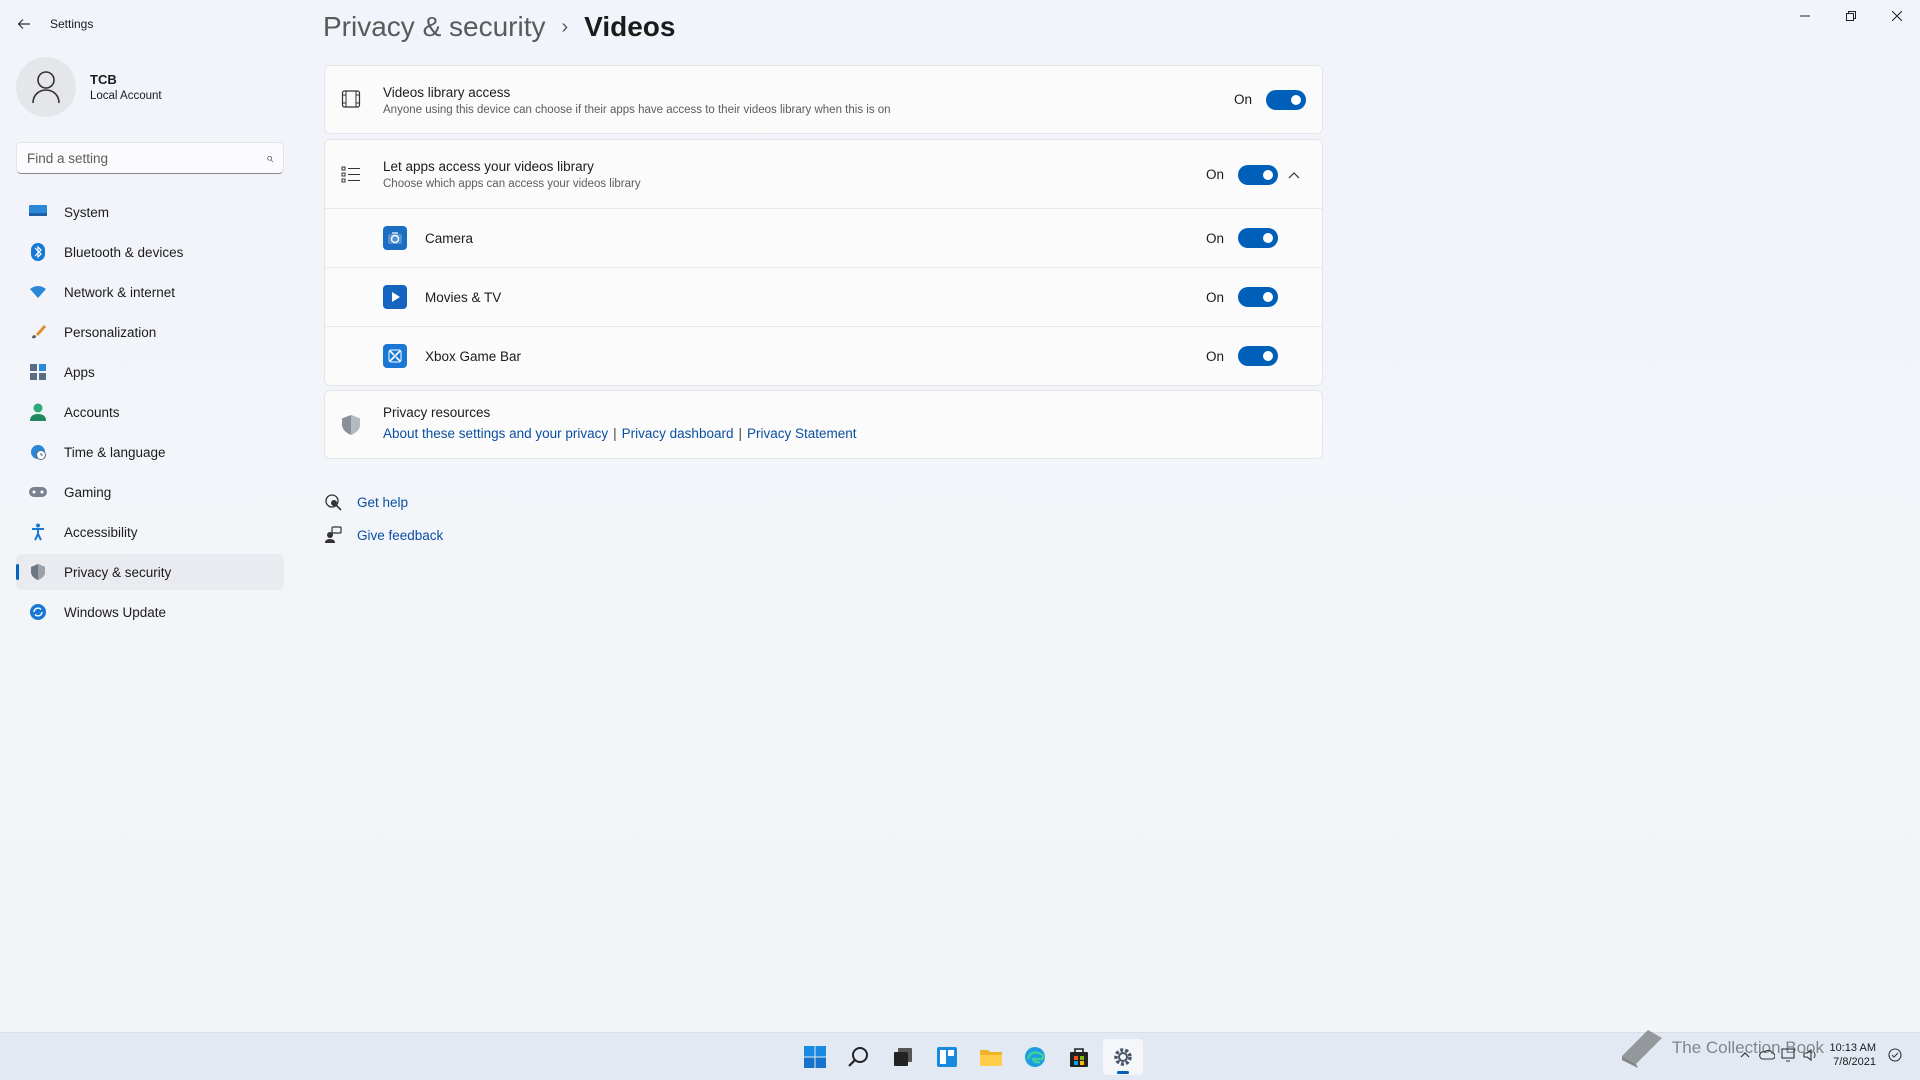 Image resolution: width=1920 pixels, height=1080 pixels. I want to click on close-icon, so click(1897, 16).